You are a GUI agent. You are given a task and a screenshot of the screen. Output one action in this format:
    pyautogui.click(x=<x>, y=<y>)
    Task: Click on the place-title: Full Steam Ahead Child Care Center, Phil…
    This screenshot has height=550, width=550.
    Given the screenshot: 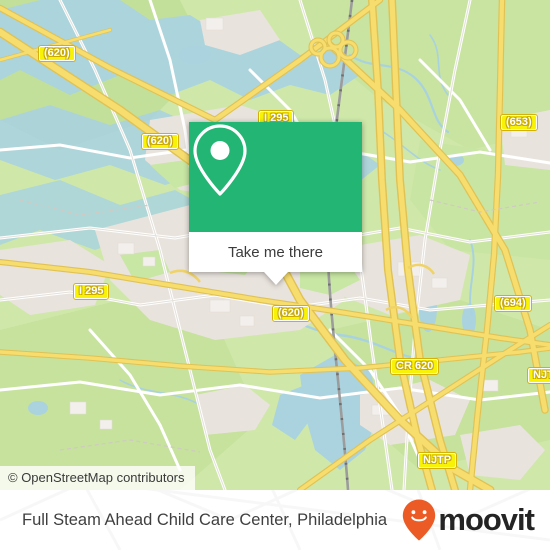 What is the action you would take?
    pyautogui.click(x=205, y=519)
    